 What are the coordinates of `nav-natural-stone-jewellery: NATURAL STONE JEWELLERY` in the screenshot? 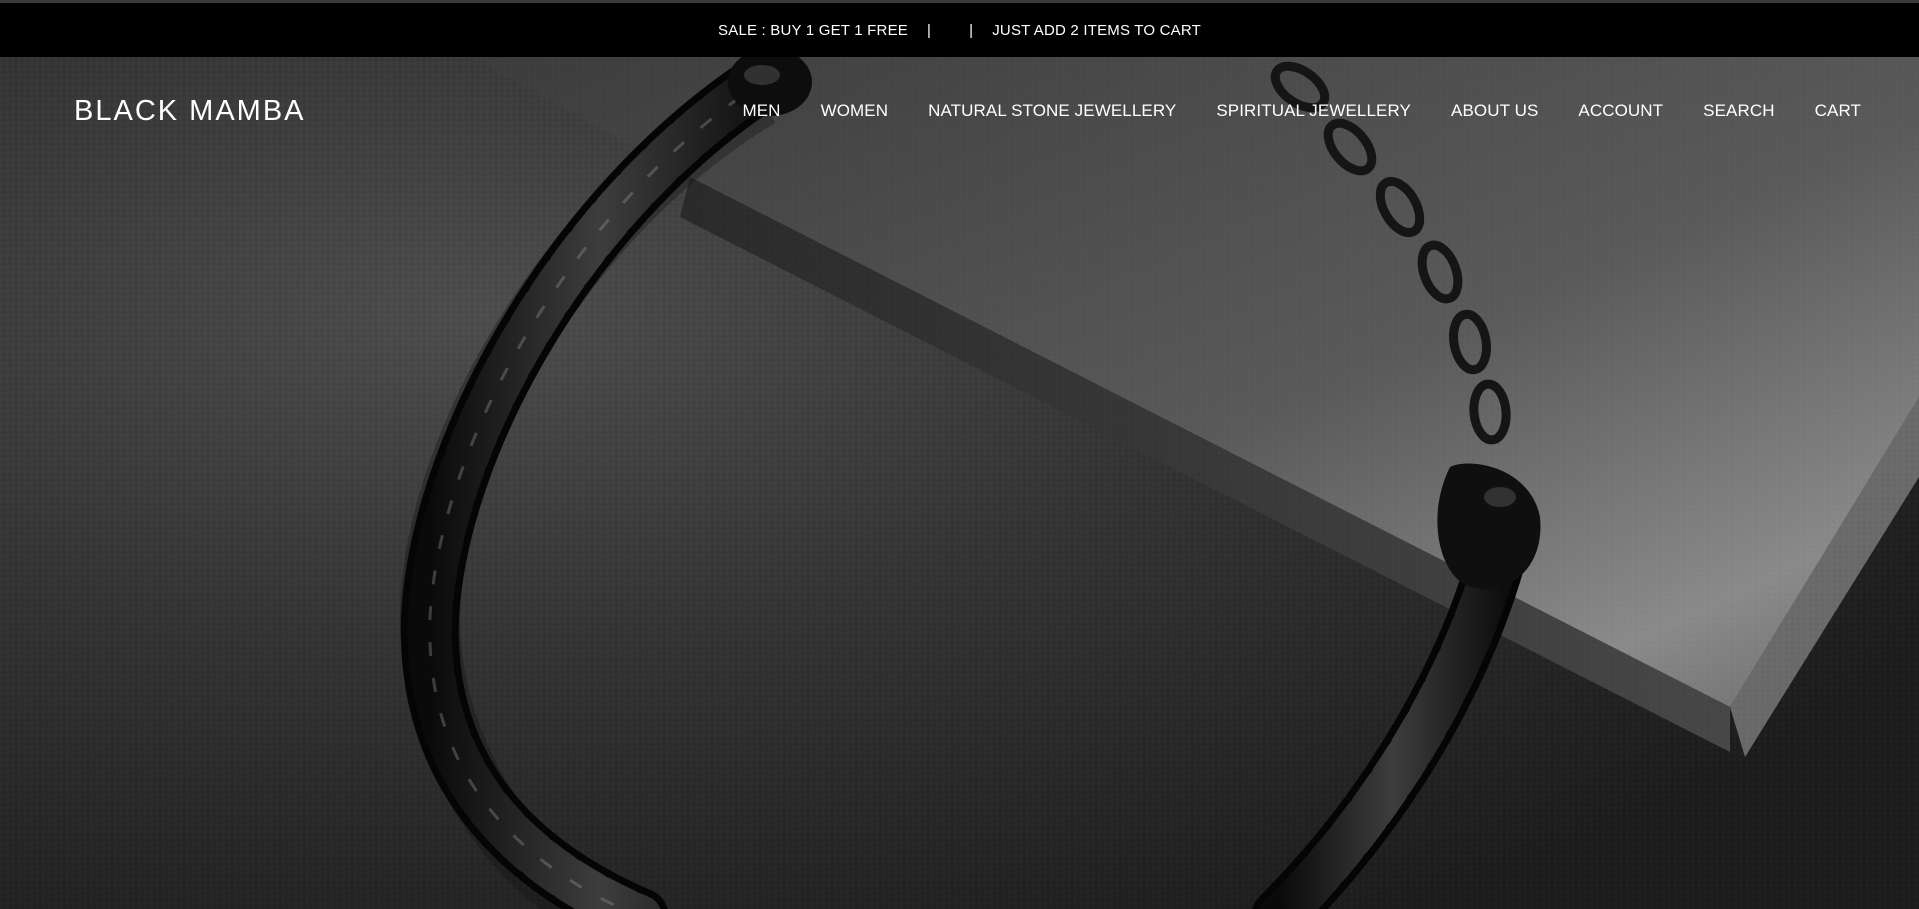 It's located at (1052, 111).